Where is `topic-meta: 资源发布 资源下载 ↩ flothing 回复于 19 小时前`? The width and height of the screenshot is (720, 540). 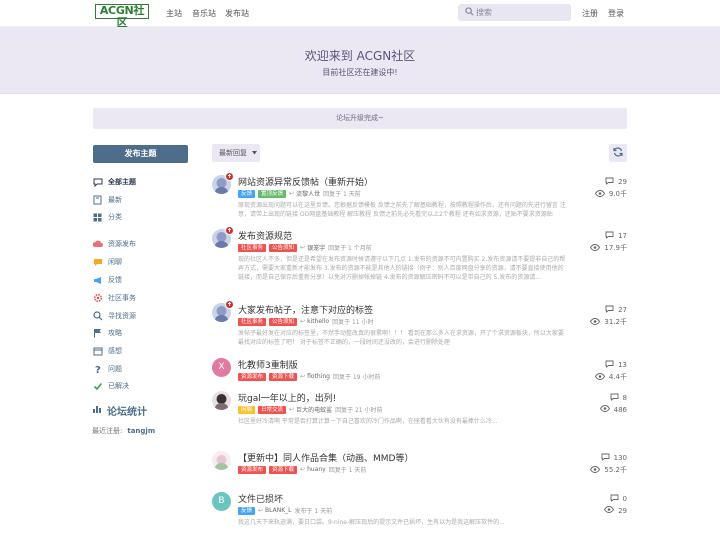 topic-meta: 资源发布 资源下载 ↩ flothing 回复于 19 小时前 is located at coordinates (309, 376).